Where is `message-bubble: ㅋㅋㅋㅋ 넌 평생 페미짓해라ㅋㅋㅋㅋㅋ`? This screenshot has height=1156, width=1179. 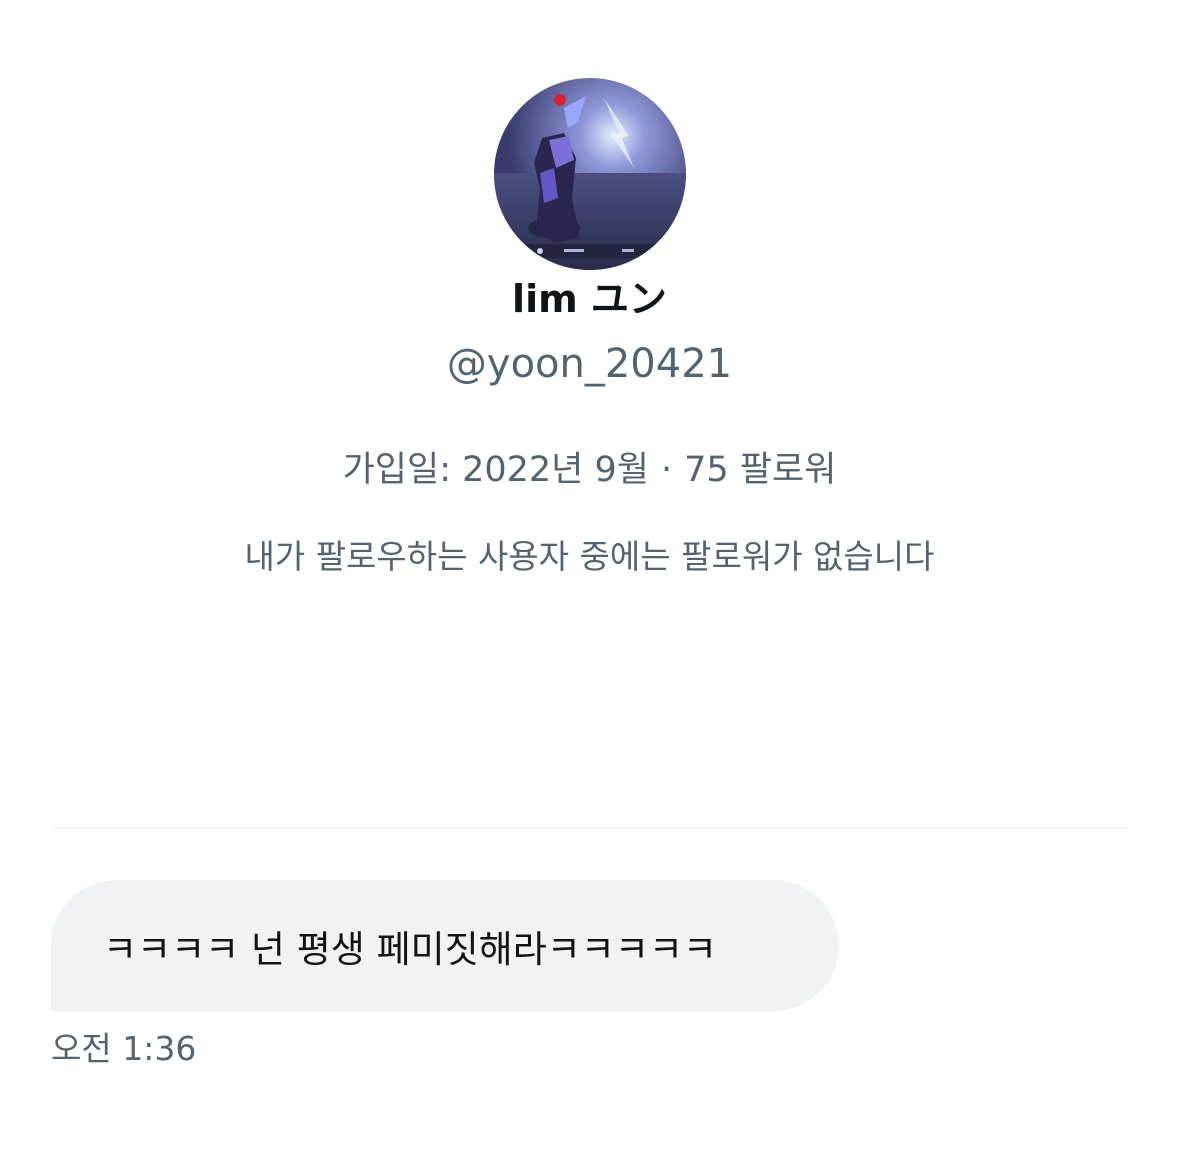
message-bubble: ㅋㅋㅋㅋ 넌 평생 페미짓해라ㅋㅋㅋㅋㅋ is located at coordinates (445, 945).